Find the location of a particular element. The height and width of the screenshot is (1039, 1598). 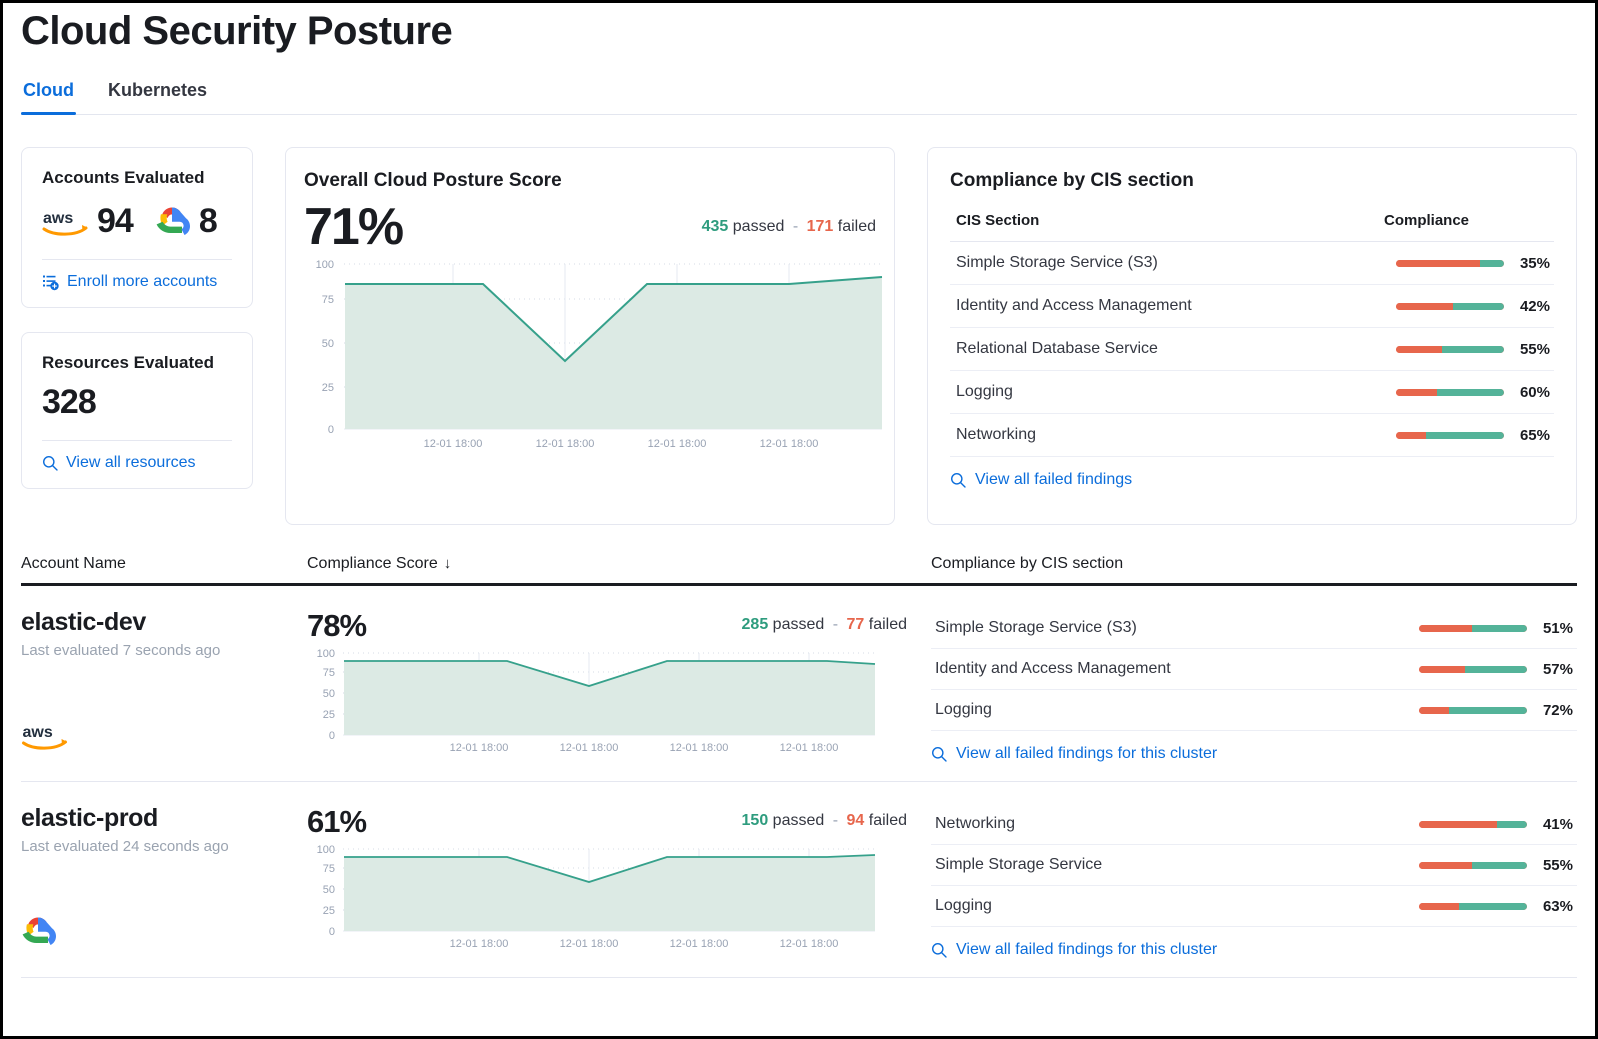

enroll-more-accounts-link: Enroll more accounts is located at coordinates (137, 282).